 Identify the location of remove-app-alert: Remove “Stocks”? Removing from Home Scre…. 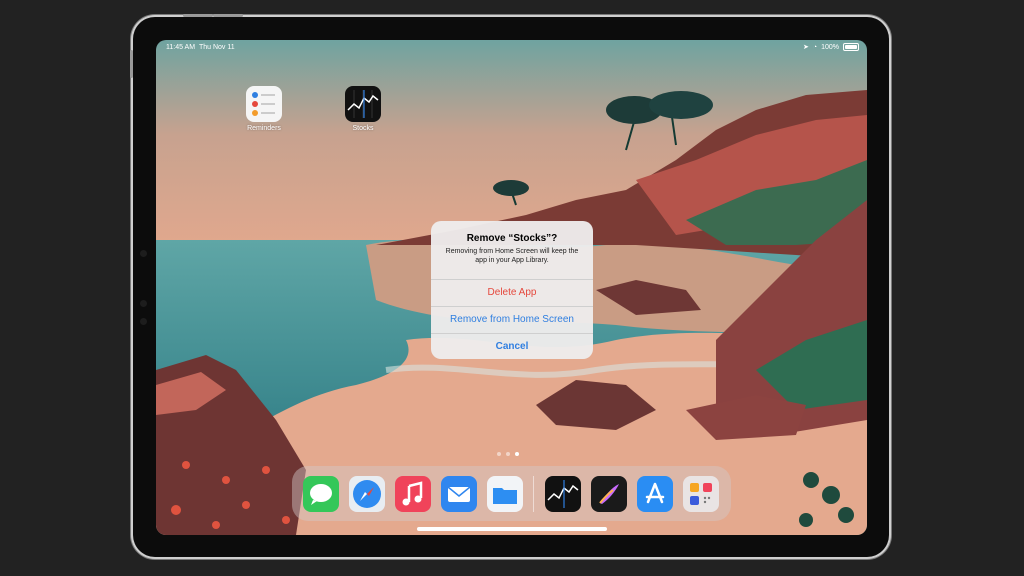
(512, 290).